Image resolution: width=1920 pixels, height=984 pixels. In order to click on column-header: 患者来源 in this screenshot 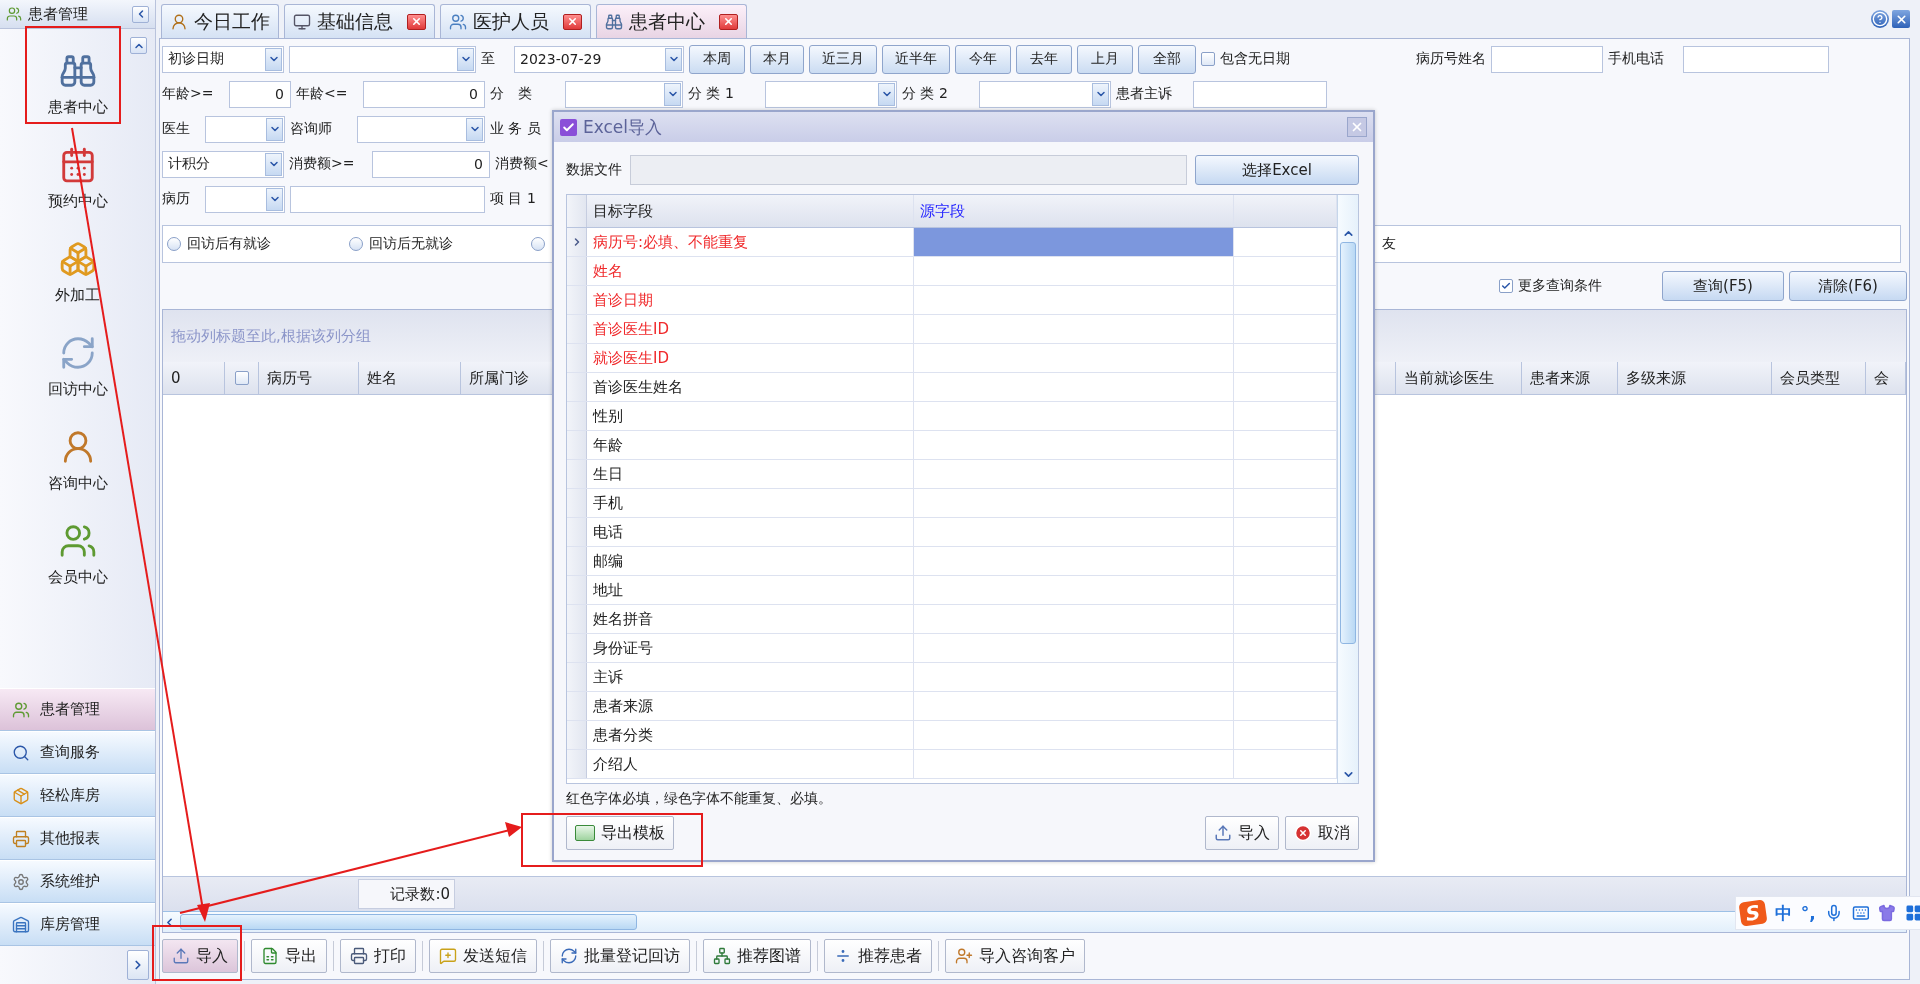, I will do `click(1570, 378)`.